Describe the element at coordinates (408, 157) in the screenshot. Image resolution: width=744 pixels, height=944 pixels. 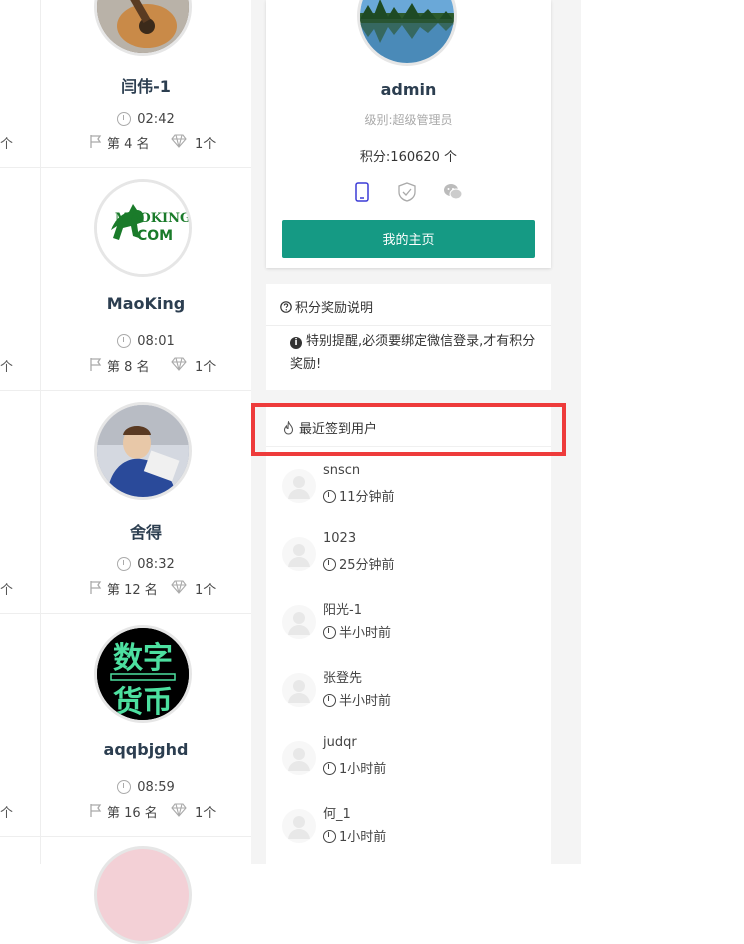
I see `profile-points: 积分:160620 个` at that location.